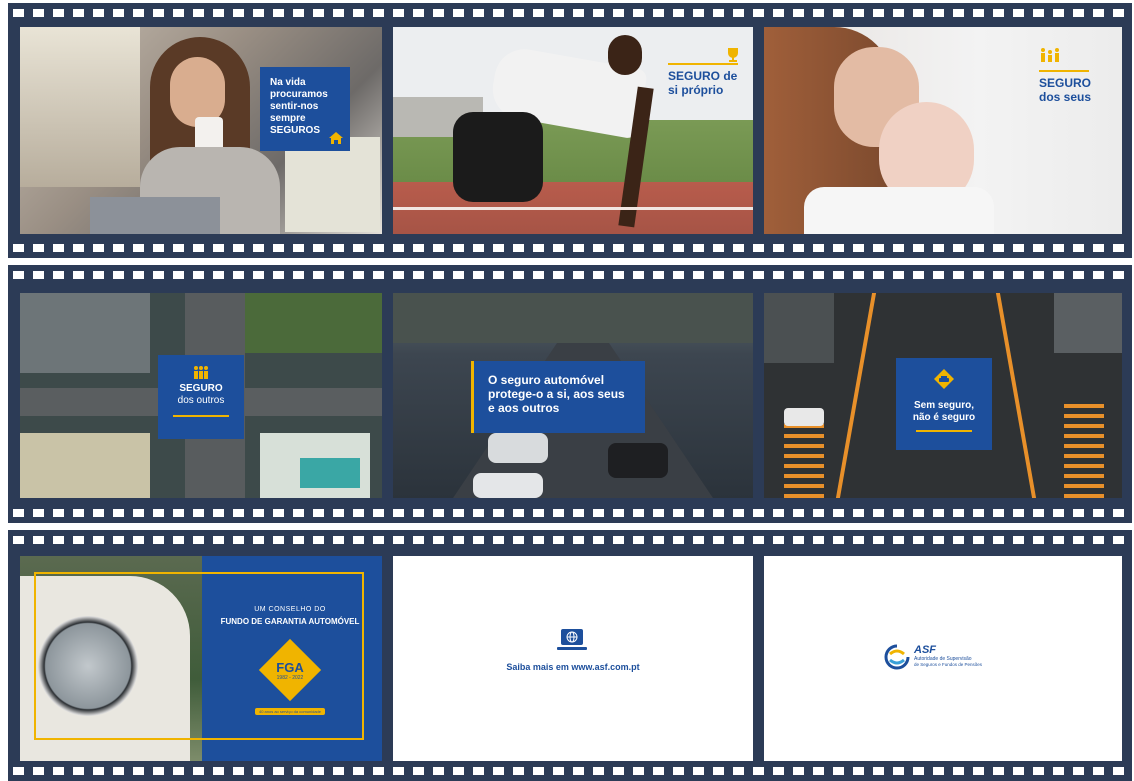 The image size is (1134, 781). I want to click on caption-box: SEGURO dos outros, so click(201, 397).